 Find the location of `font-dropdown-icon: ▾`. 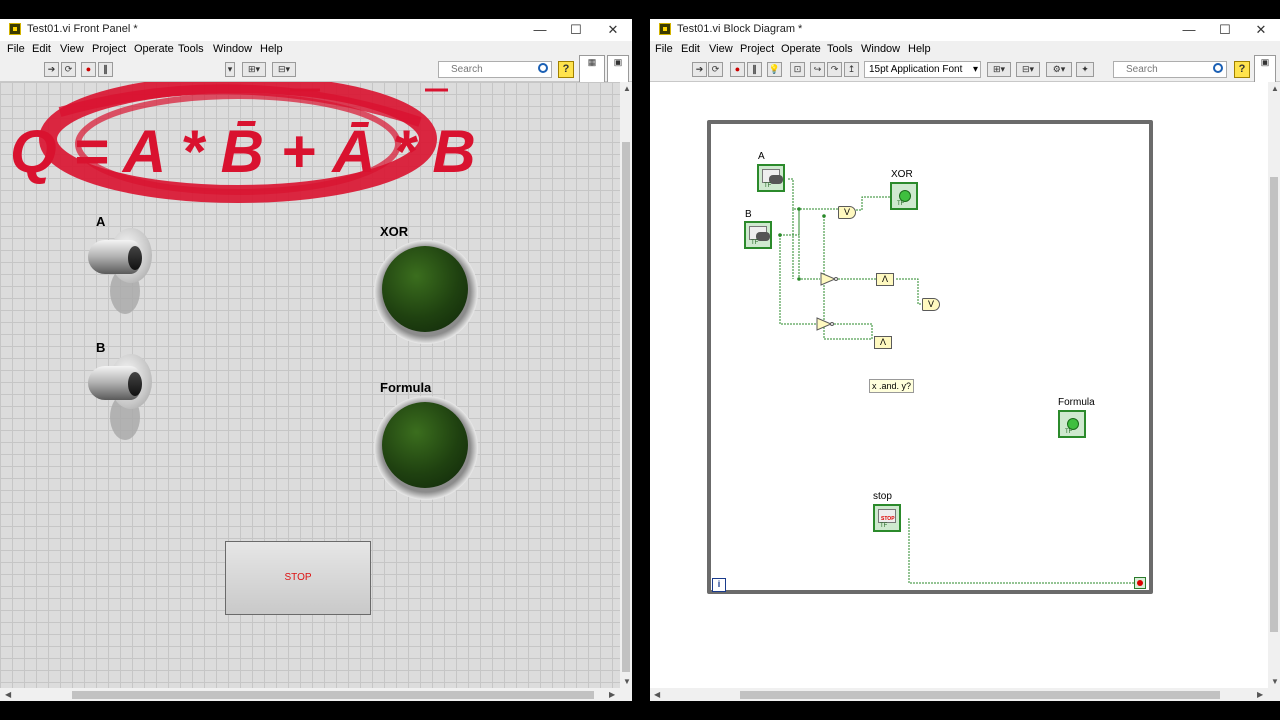

font-dropdown-icon: ▾ is located at coordinates (230, 69).